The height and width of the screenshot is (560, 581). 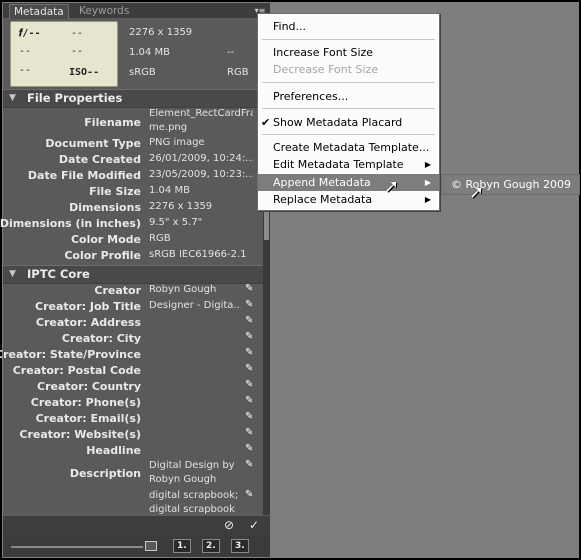 I want to click on workspace-button-3: 3., so click(x=240, y=546).